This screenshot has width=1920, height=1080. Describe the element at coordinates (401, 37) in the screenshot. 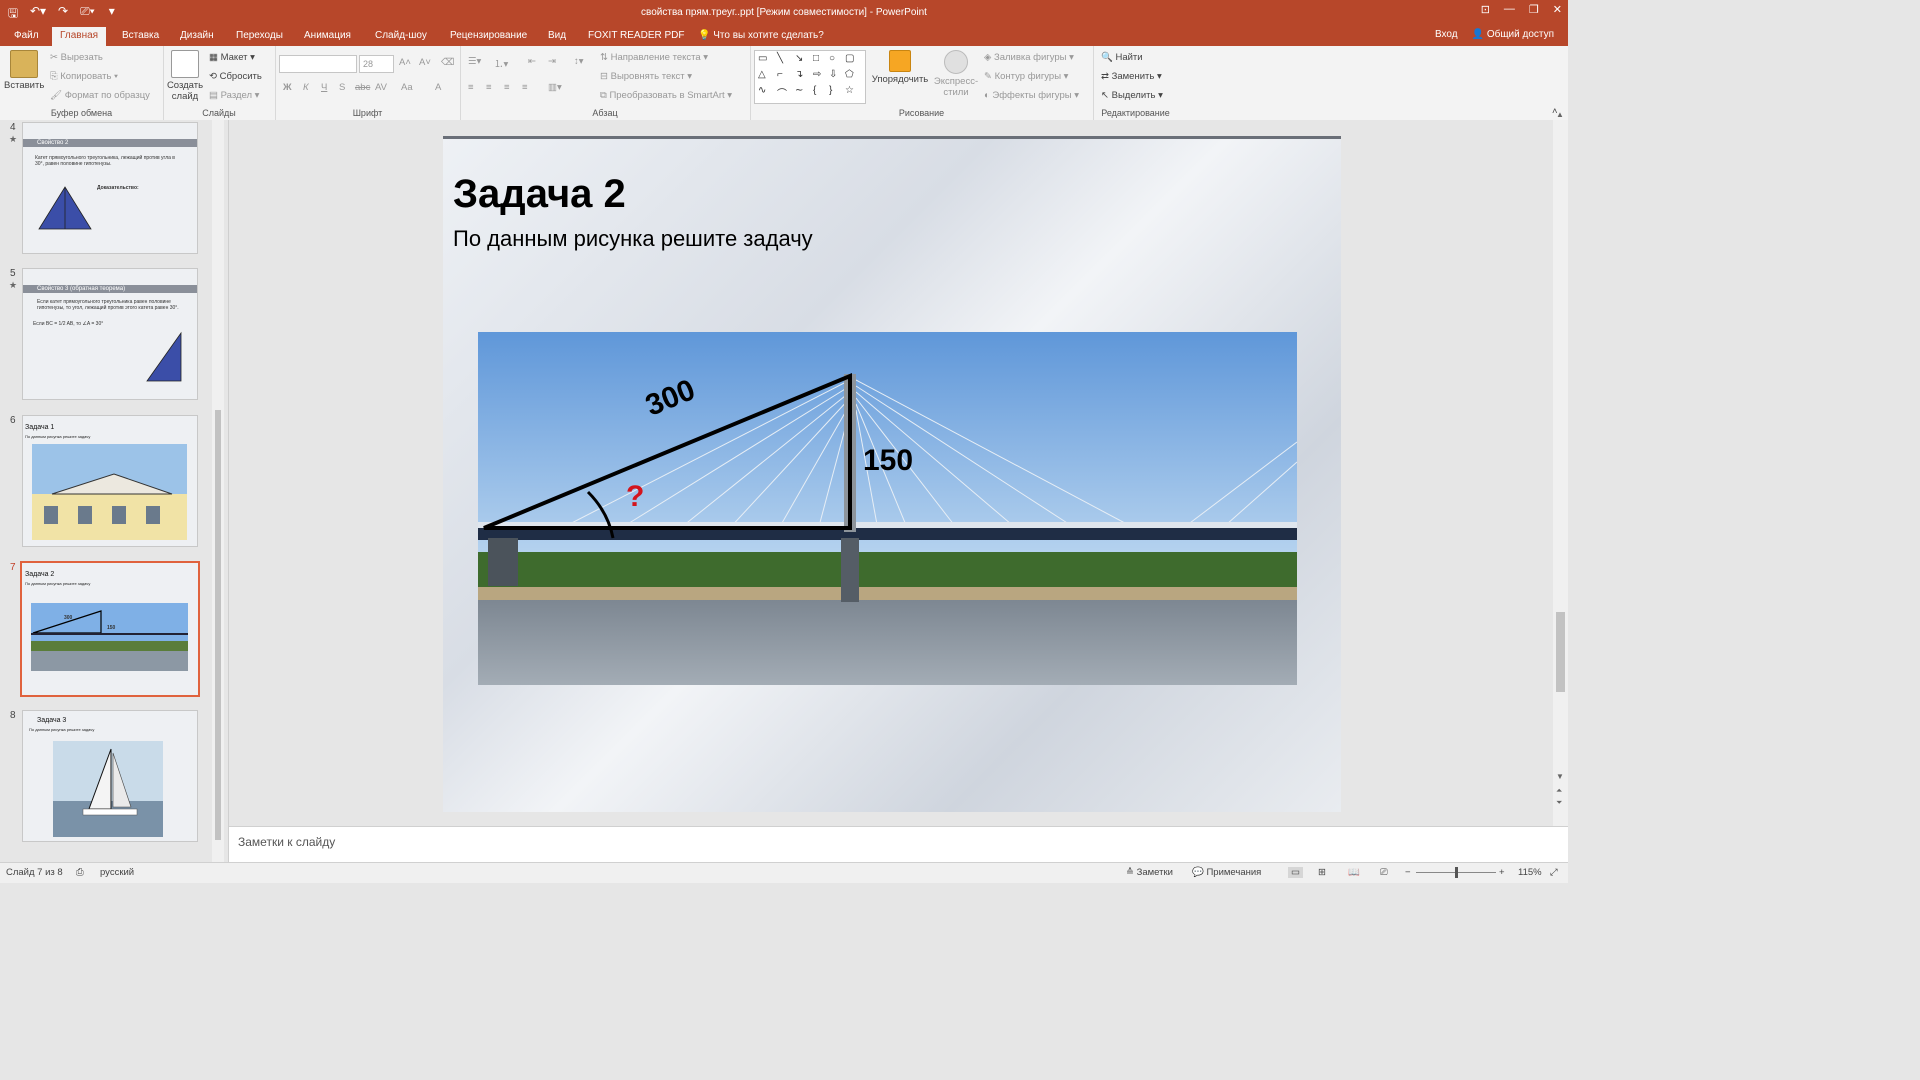

I see `tab-slideshow: Слайд-шоу` at that location.